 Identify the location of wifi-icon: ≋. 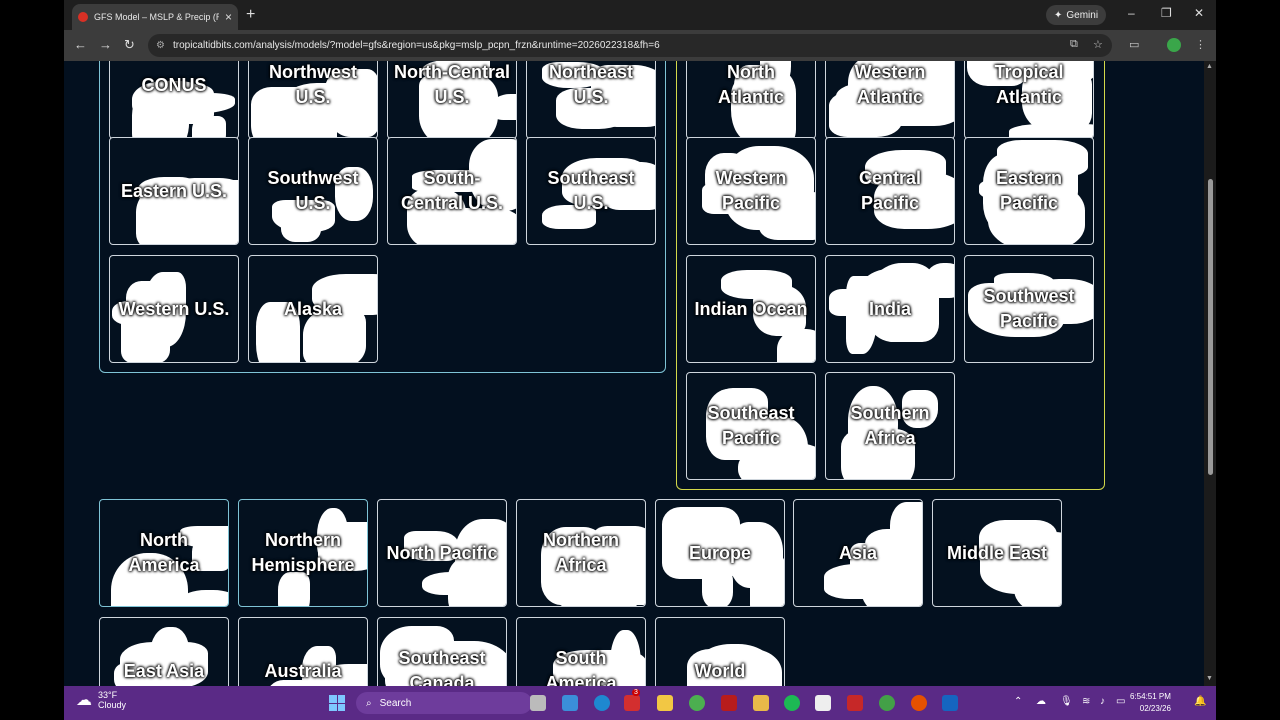
(1086, 701).